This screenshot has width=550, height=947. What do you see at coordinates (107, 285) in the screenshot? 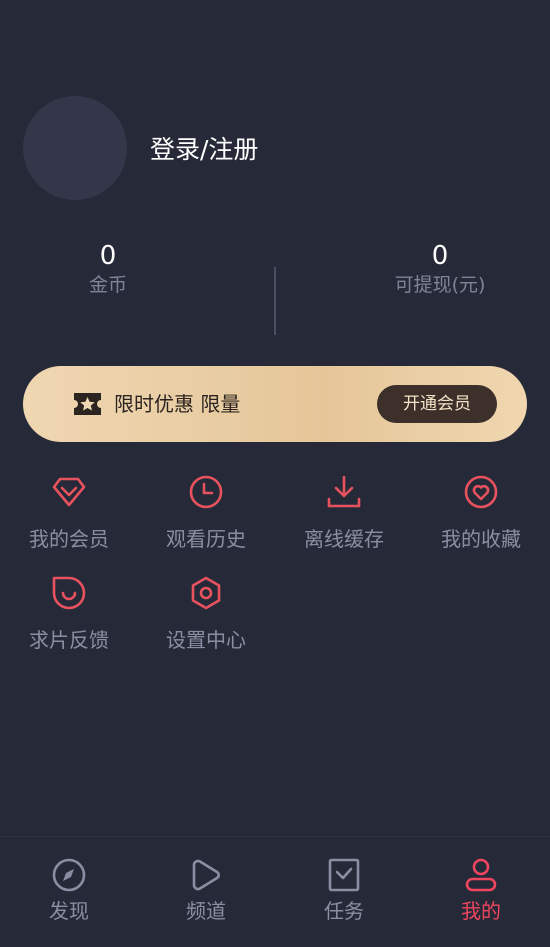
I see `coins-label: 金币` at bounding box center [107, 285].